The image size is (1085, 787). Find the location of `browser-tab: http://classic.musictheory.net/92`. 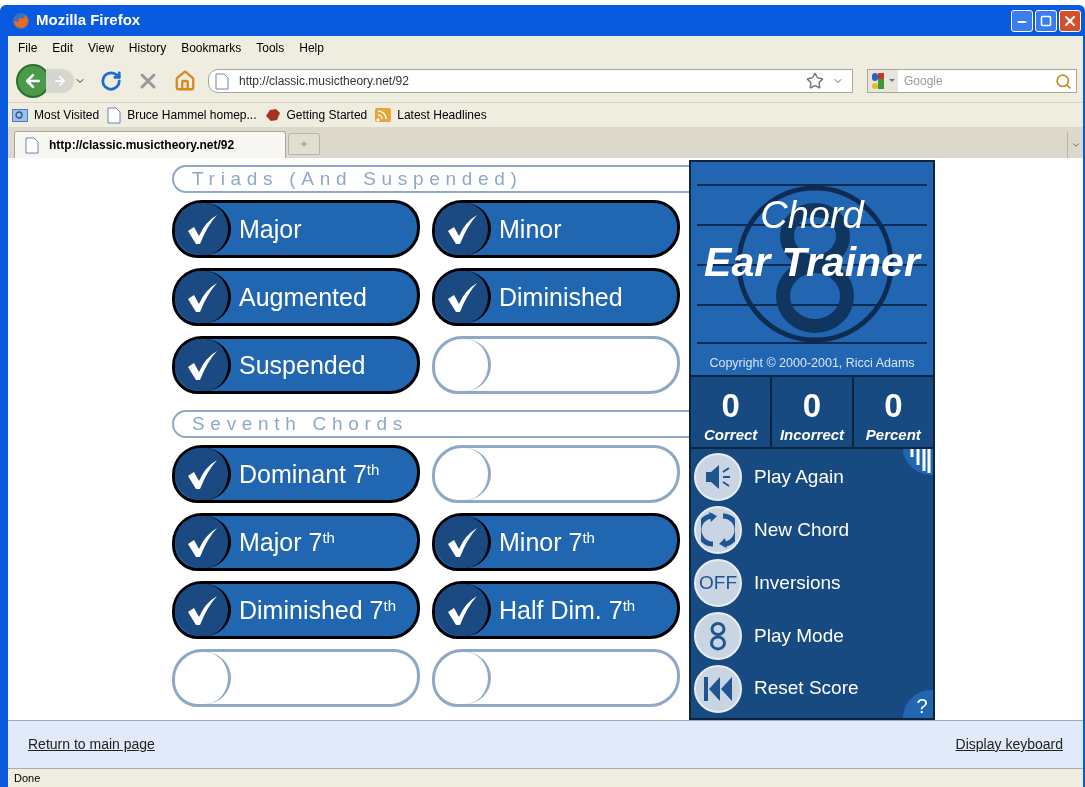

browser-tab: http://classic.musictheory.net/92 is located at coordinates (150, 144).